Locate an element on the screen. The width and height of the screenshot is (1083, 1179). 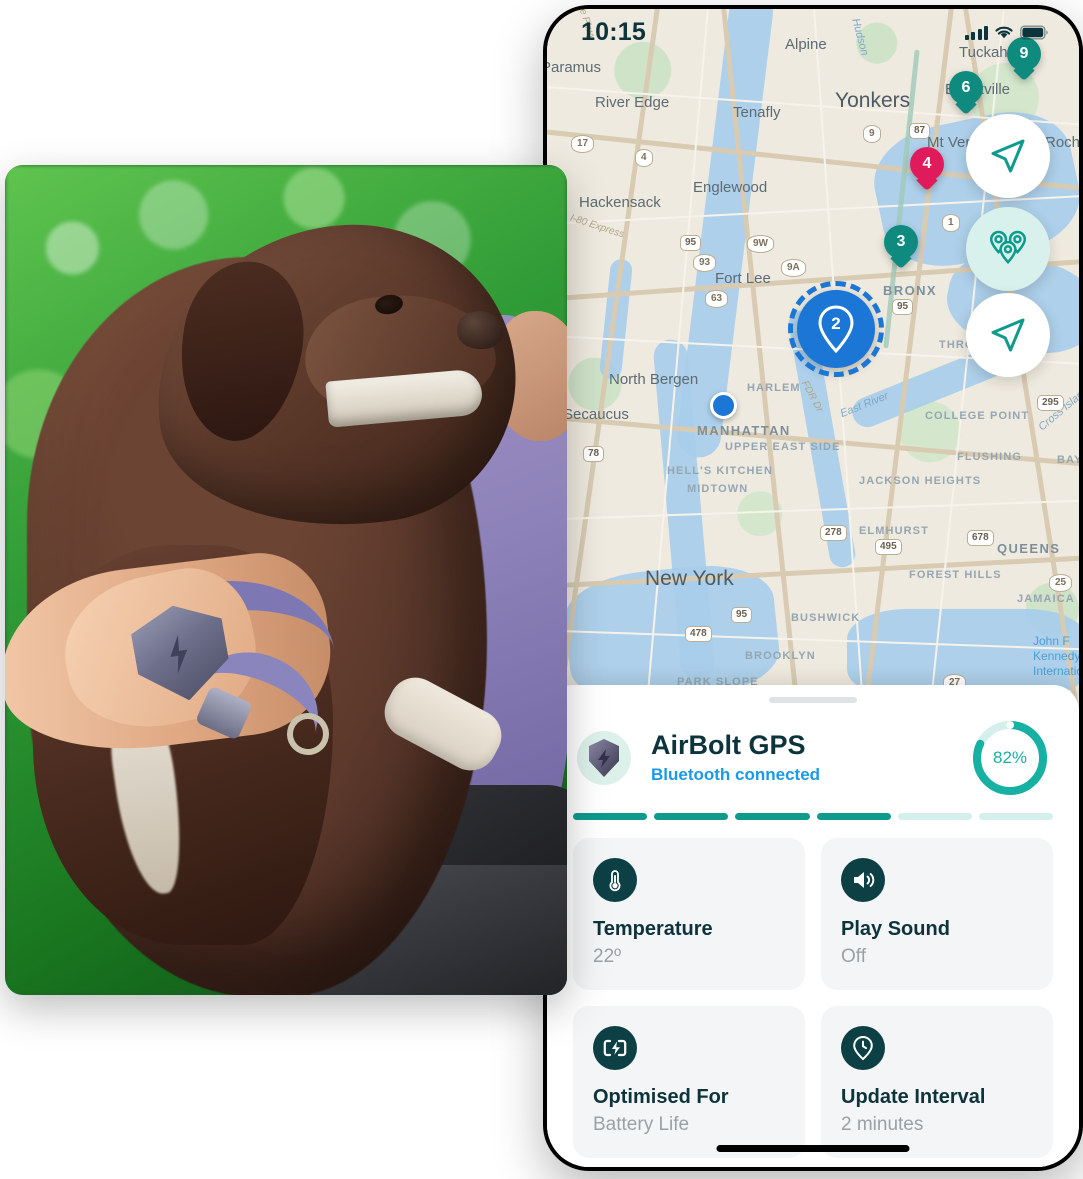
shield-device-glyph is located at coordinates (604, 758).